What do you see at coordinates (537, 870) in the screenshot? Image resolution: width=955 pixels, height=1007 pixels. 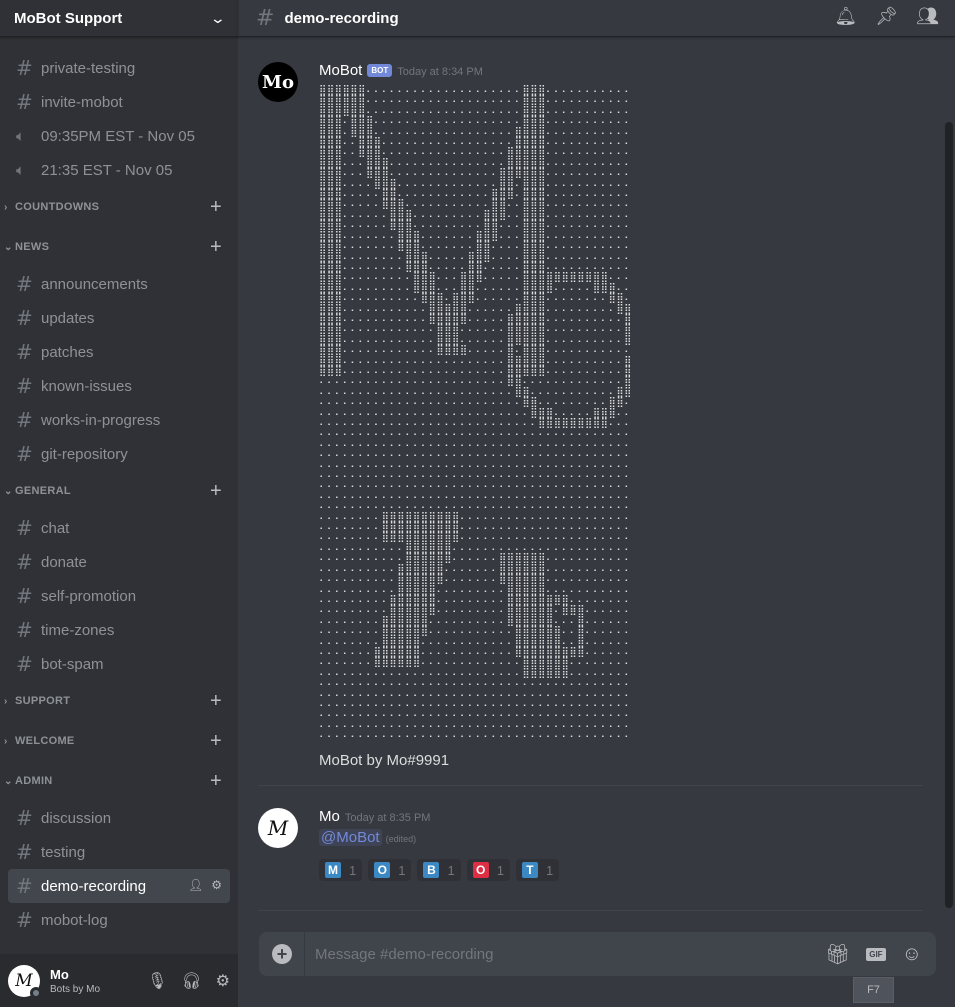 I see `reaction-t: T1` at bounding box center [537, 870].